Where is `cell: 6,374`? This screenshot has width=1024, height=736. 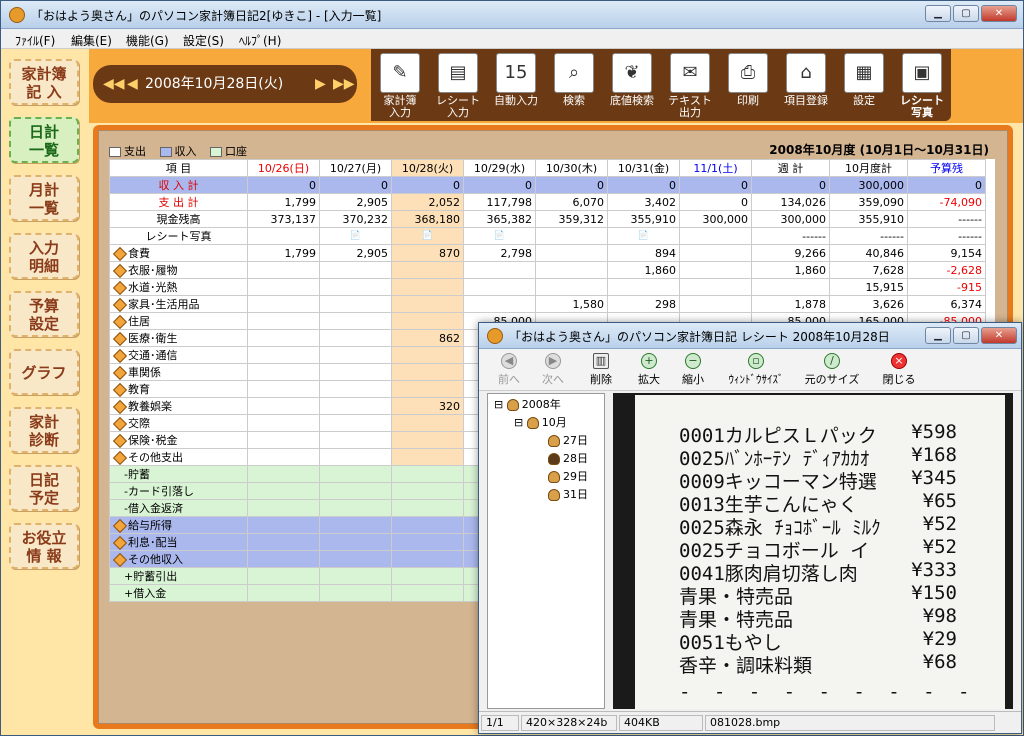
cell: 6,374 is located at coordinates (946, 304).